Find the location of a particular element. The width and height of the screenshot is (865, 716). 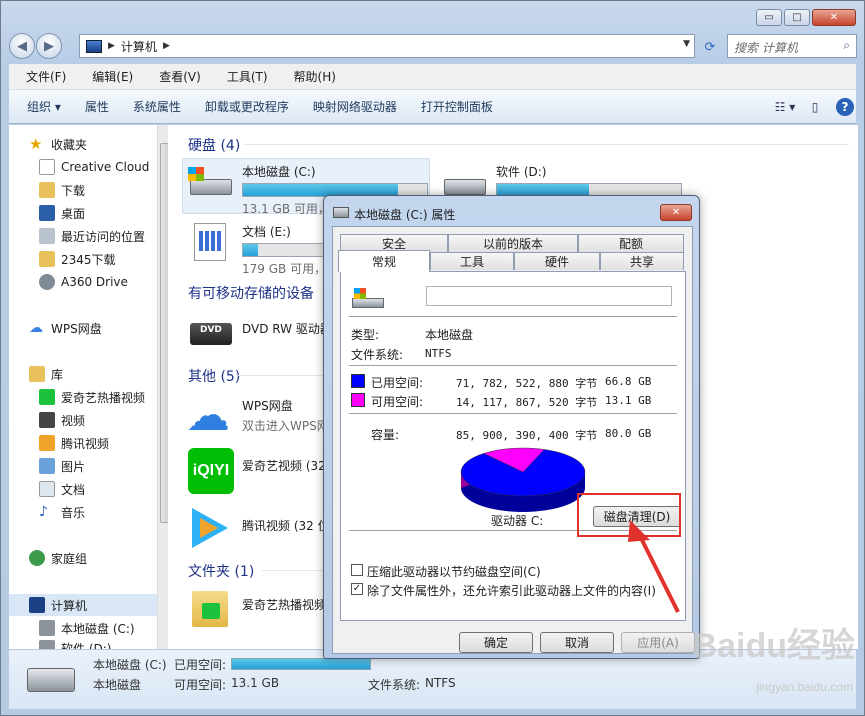

tab-quota: 配额 is located at coordinates (631, 243).